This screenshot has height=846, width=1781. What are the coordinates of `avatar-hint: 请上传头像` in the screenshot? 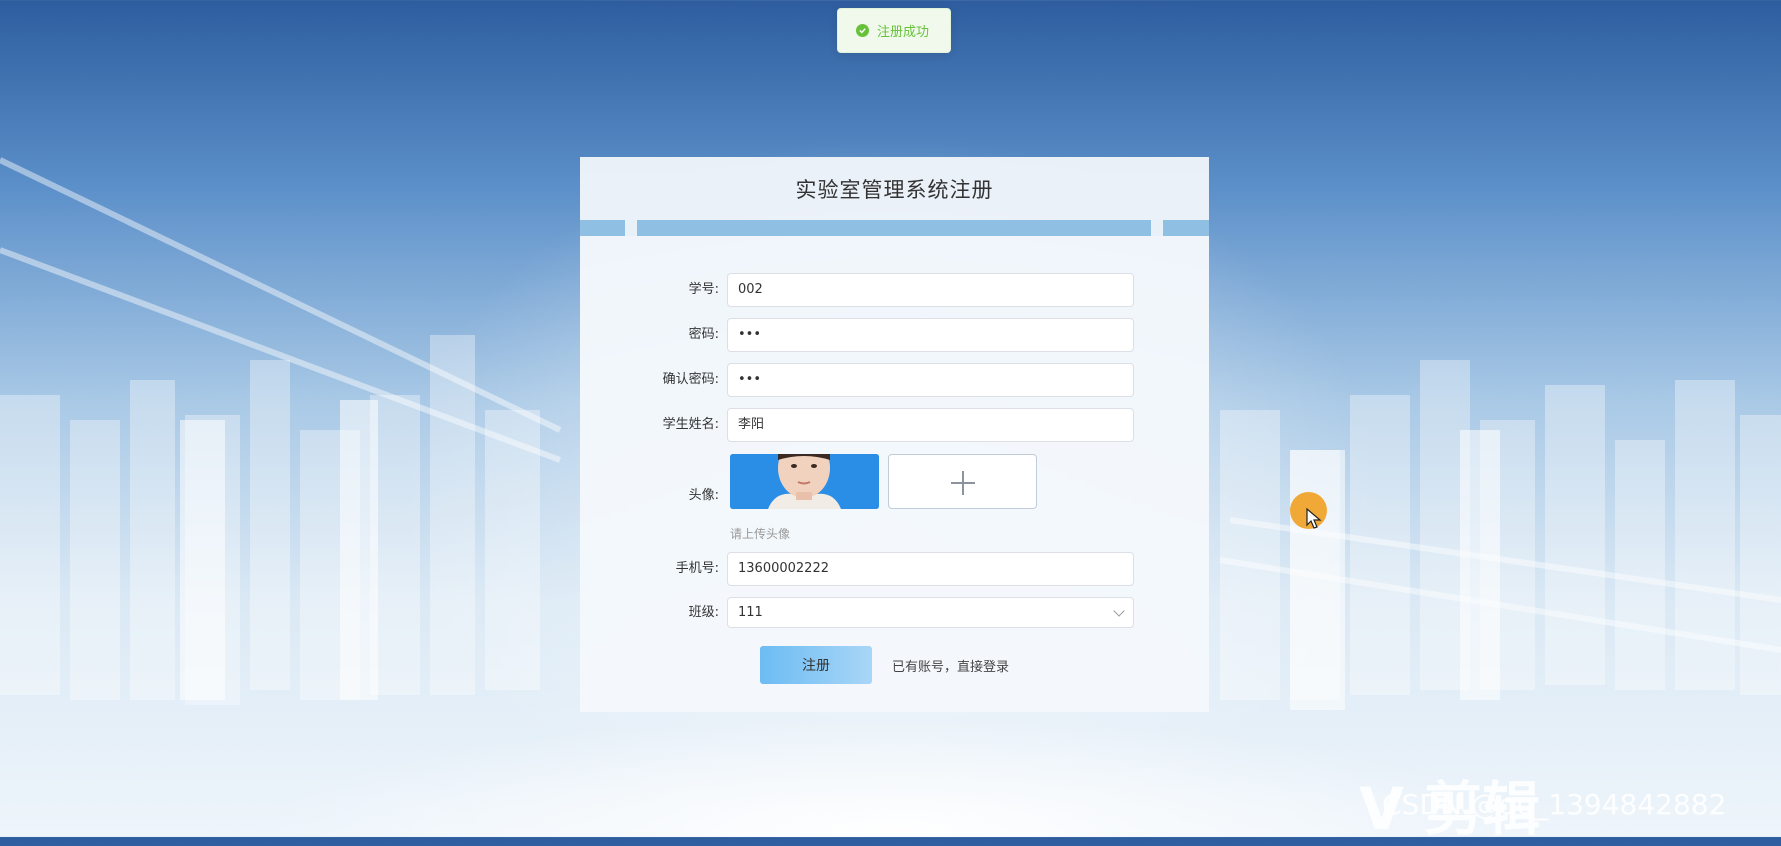 It's located at (760, 534).